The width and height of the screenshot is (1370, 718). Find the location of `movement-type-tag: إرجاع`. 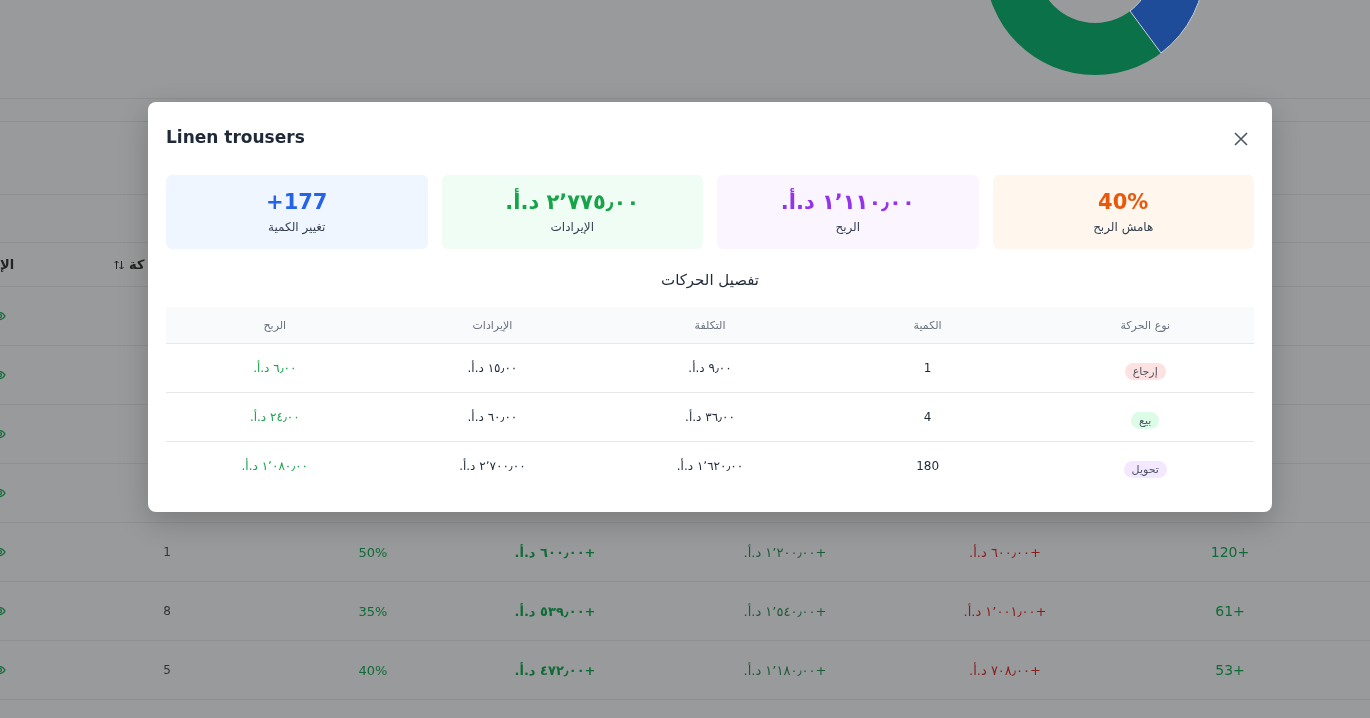

movement-type-tag: إرجاع is located at coordinates (1145, 371).